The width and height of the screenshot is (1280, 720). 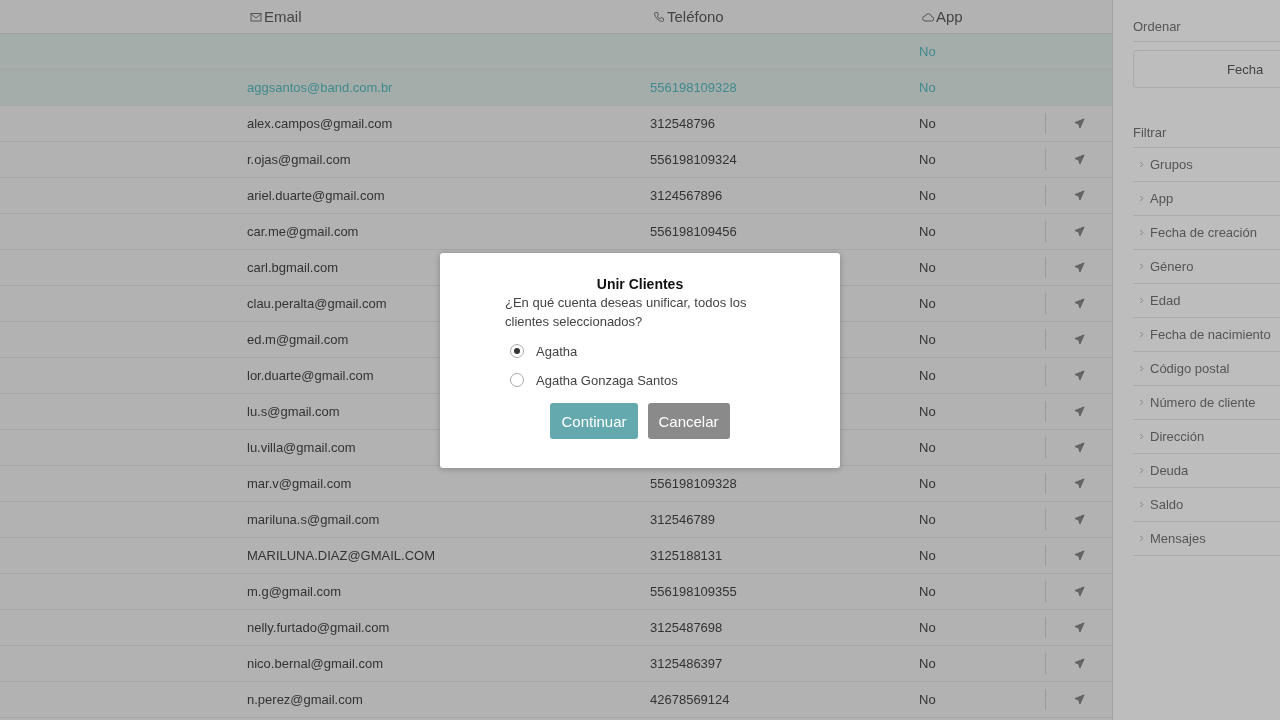 What do you see at coordinates (1177, 436) in the screenshot?
I see `filter-item: Dirección` at bounding box center [1177, 436].